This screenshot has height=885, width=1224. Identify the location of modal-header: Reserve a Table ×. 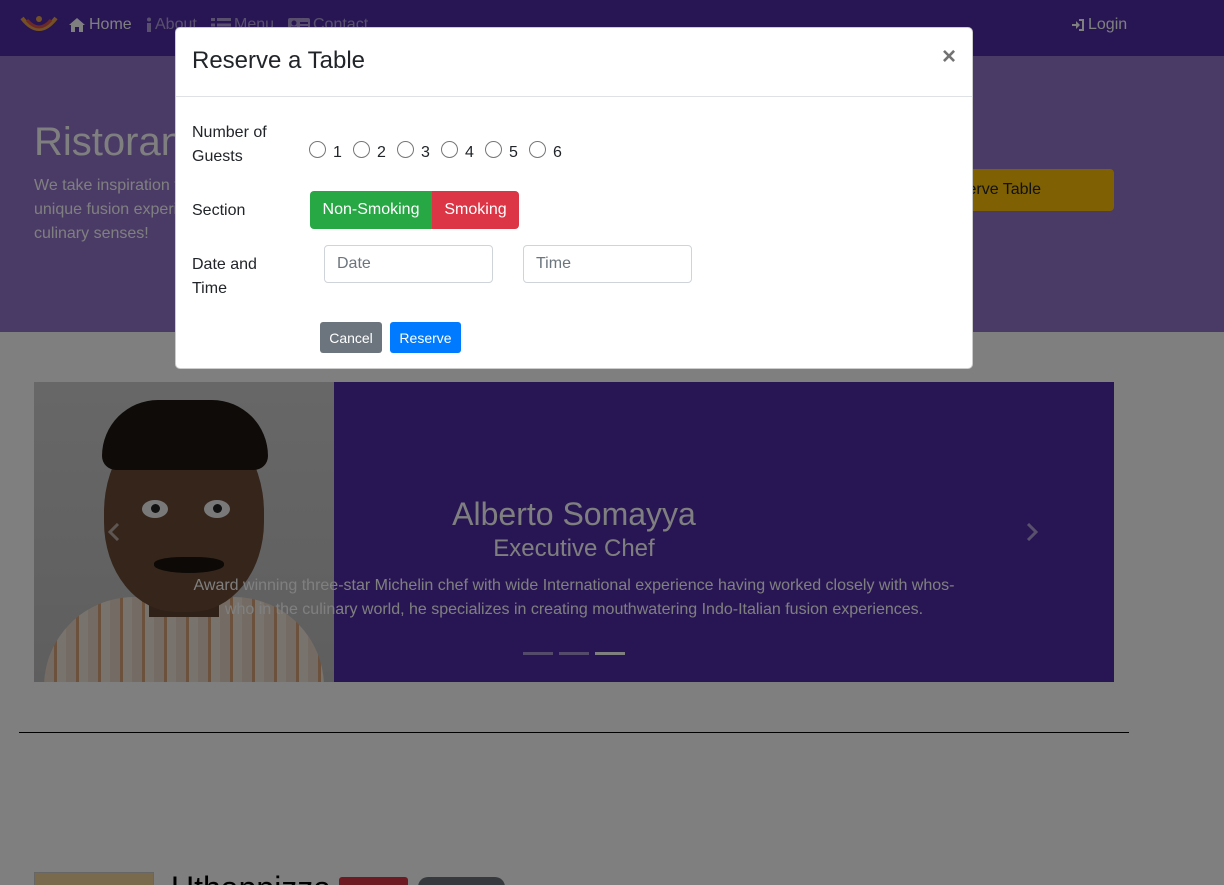
(574, 62).